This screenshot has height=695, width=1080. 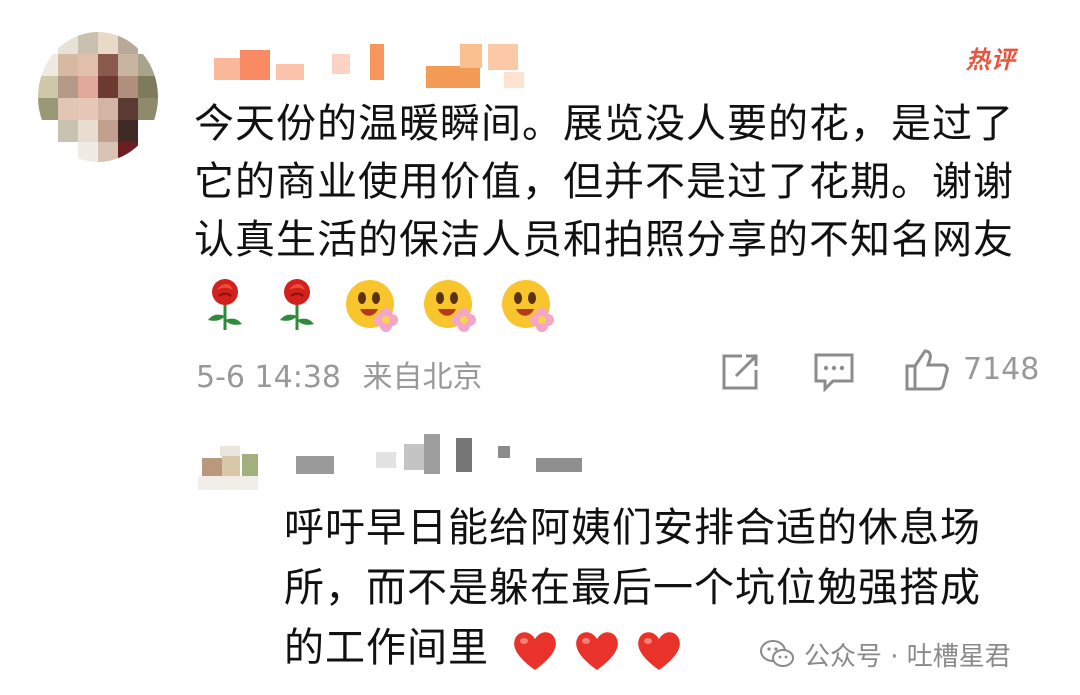 I want to click on reply-avatar, so click(x=238, y=469).